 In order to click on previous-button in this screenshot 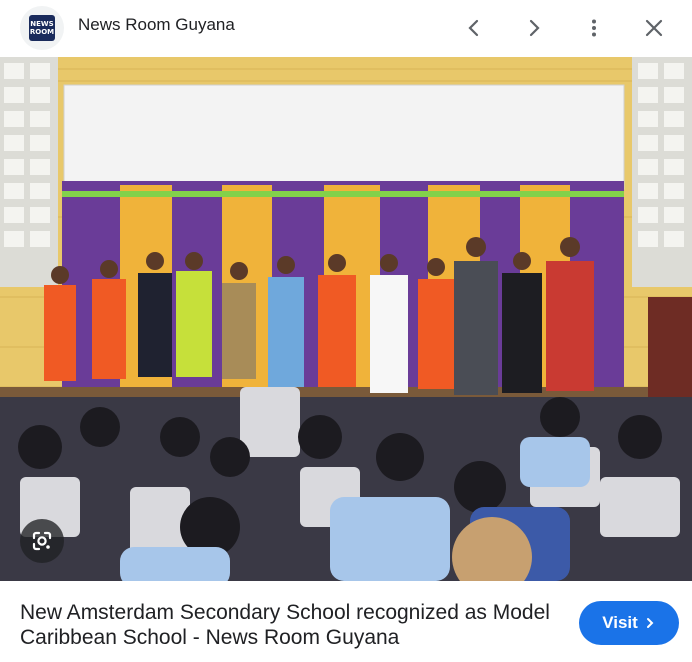, I will do `click(474, 28)`.